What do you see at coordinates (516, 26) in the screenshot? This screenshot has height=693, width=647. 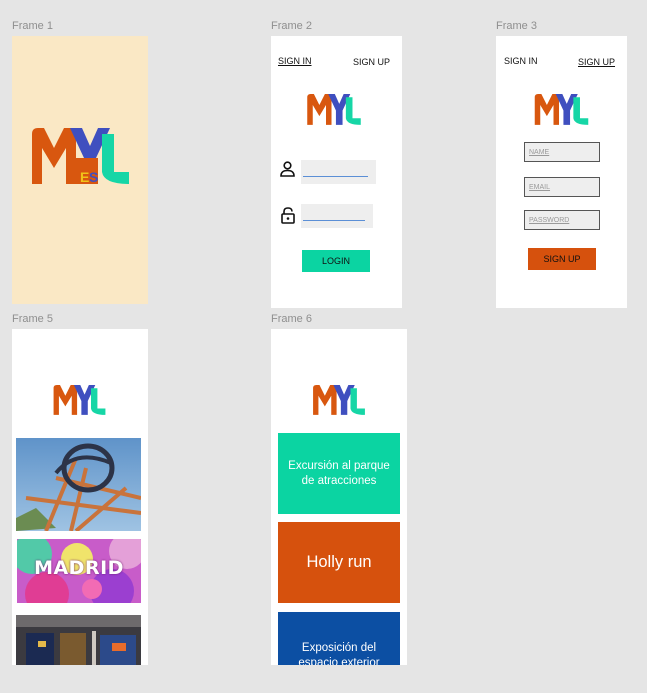 I see `frame-3-label: Frame 3` at bounding box center [516, 26].